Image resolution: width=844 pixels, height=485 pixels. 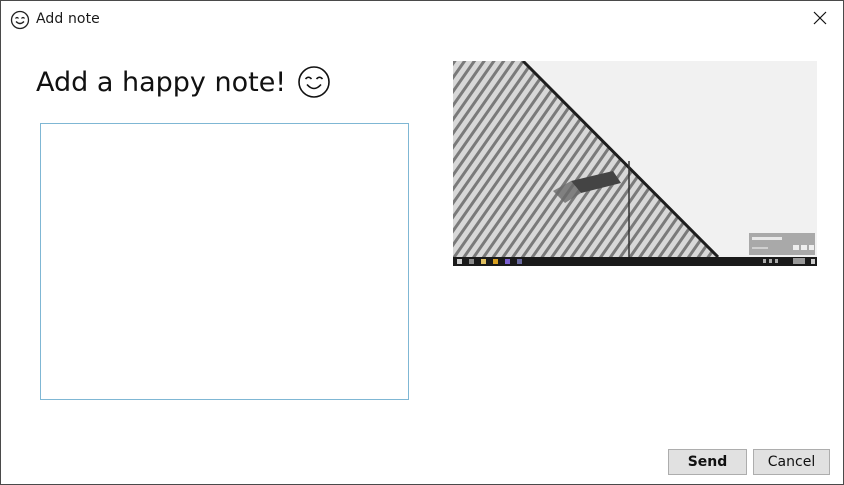 I want to click on happy-face-icon, so click(x=314, y=82).